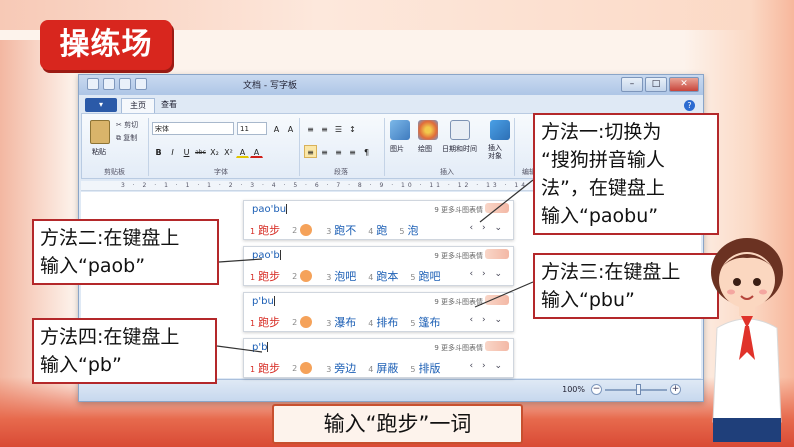  What do you see at coordinates (270, 86) in the screenshot?
I see `window-title: 文档 - 写字板` at bounding box center [270, 86].